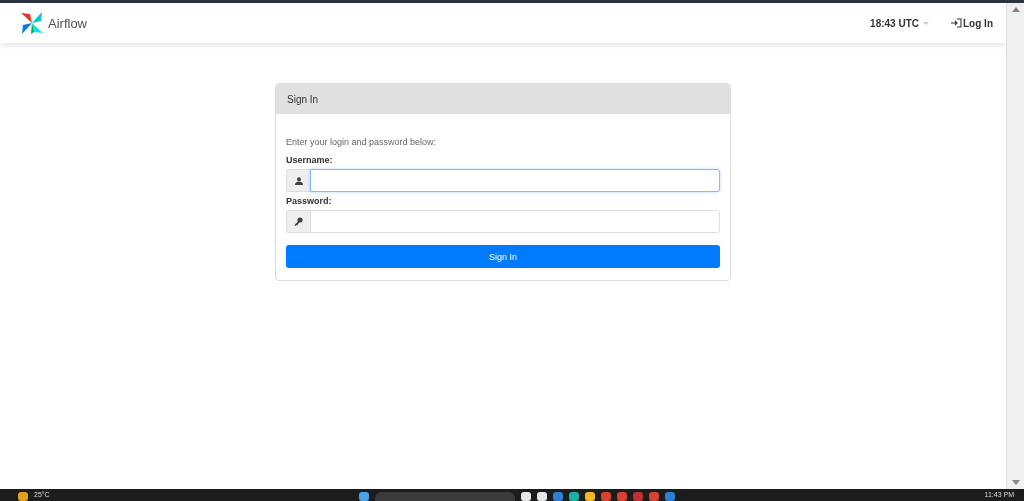 The width and height of the screenshot is (1024, 501). What do you see at coordinates (1015, 246) in the screenshot?
I see `scrollbar` at bounding box center [1015, 246].